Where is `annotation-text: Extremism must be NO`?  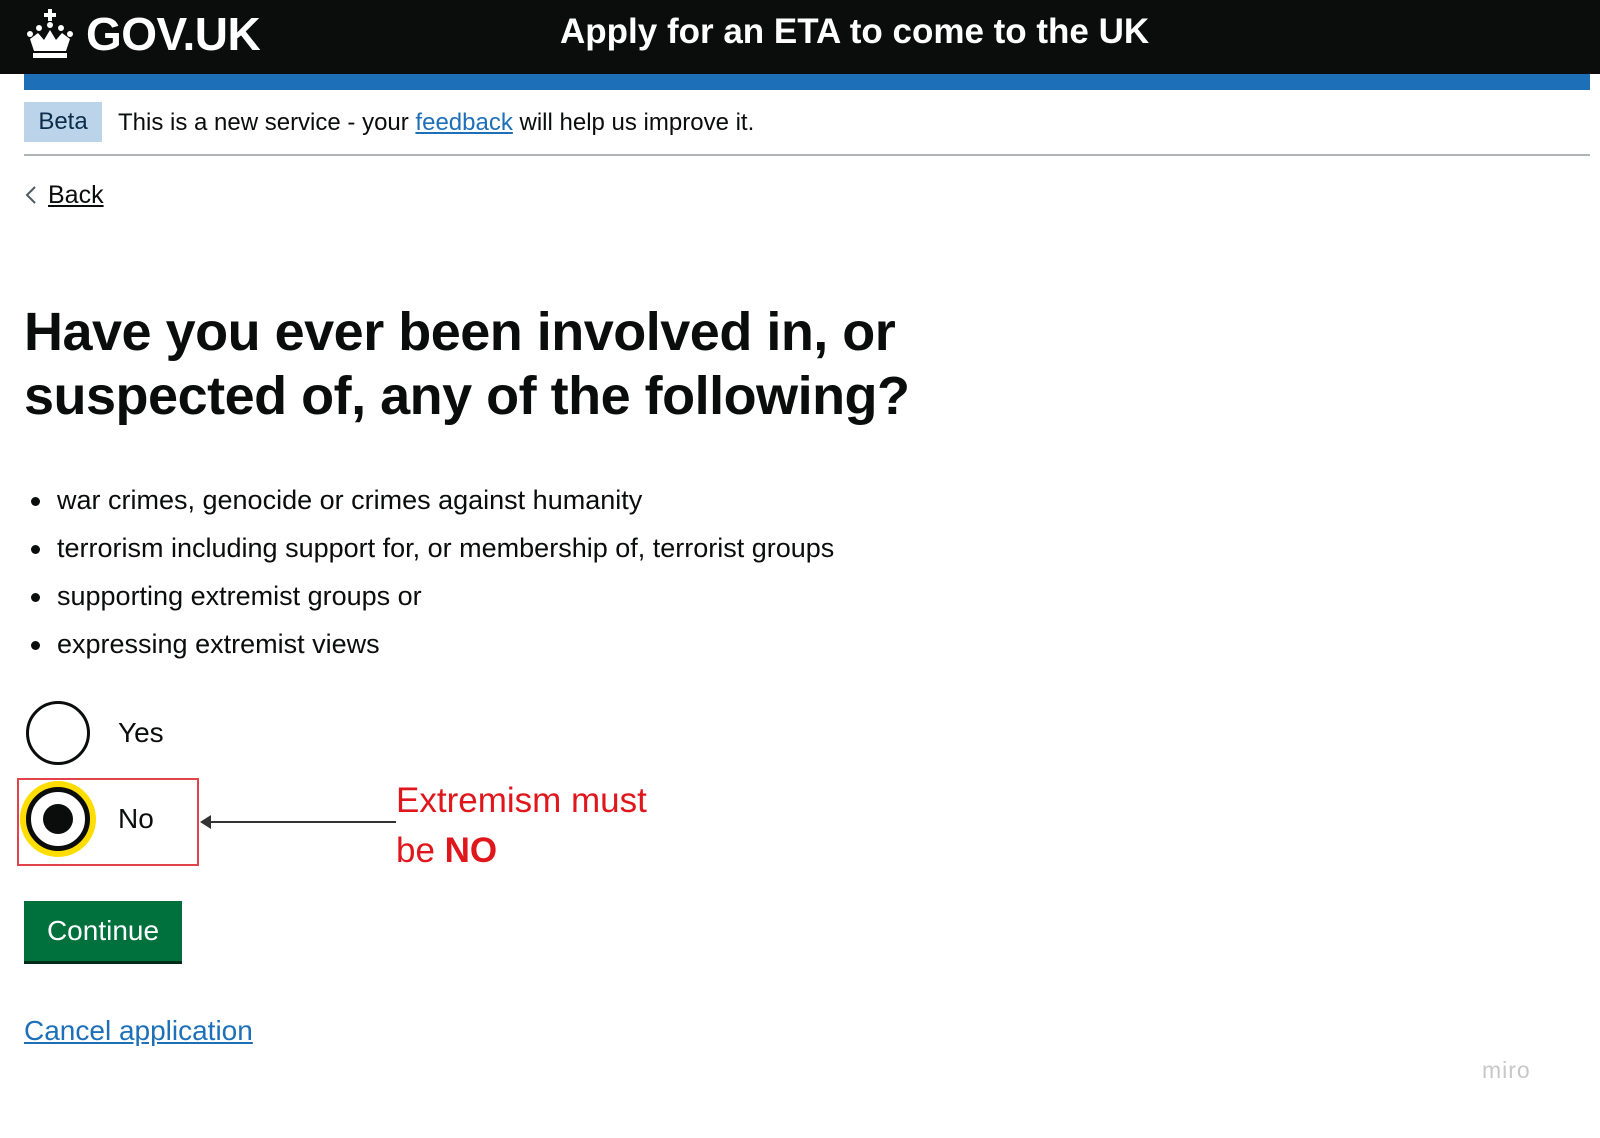
annotation-text: Extremism must be NO is located at coordinates (521, 826).